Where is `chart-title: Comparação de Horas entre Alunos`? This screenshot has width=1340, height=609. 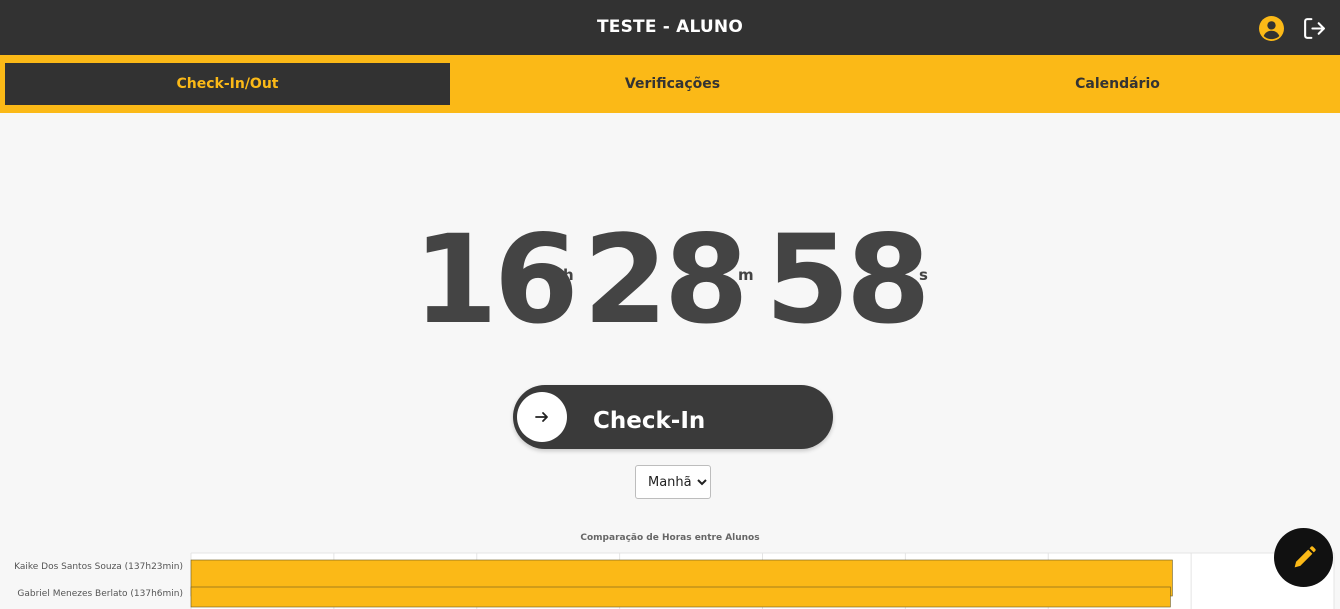
chart-title: Comparação de Horas entre Alunos is located at coordinates (670, 538).